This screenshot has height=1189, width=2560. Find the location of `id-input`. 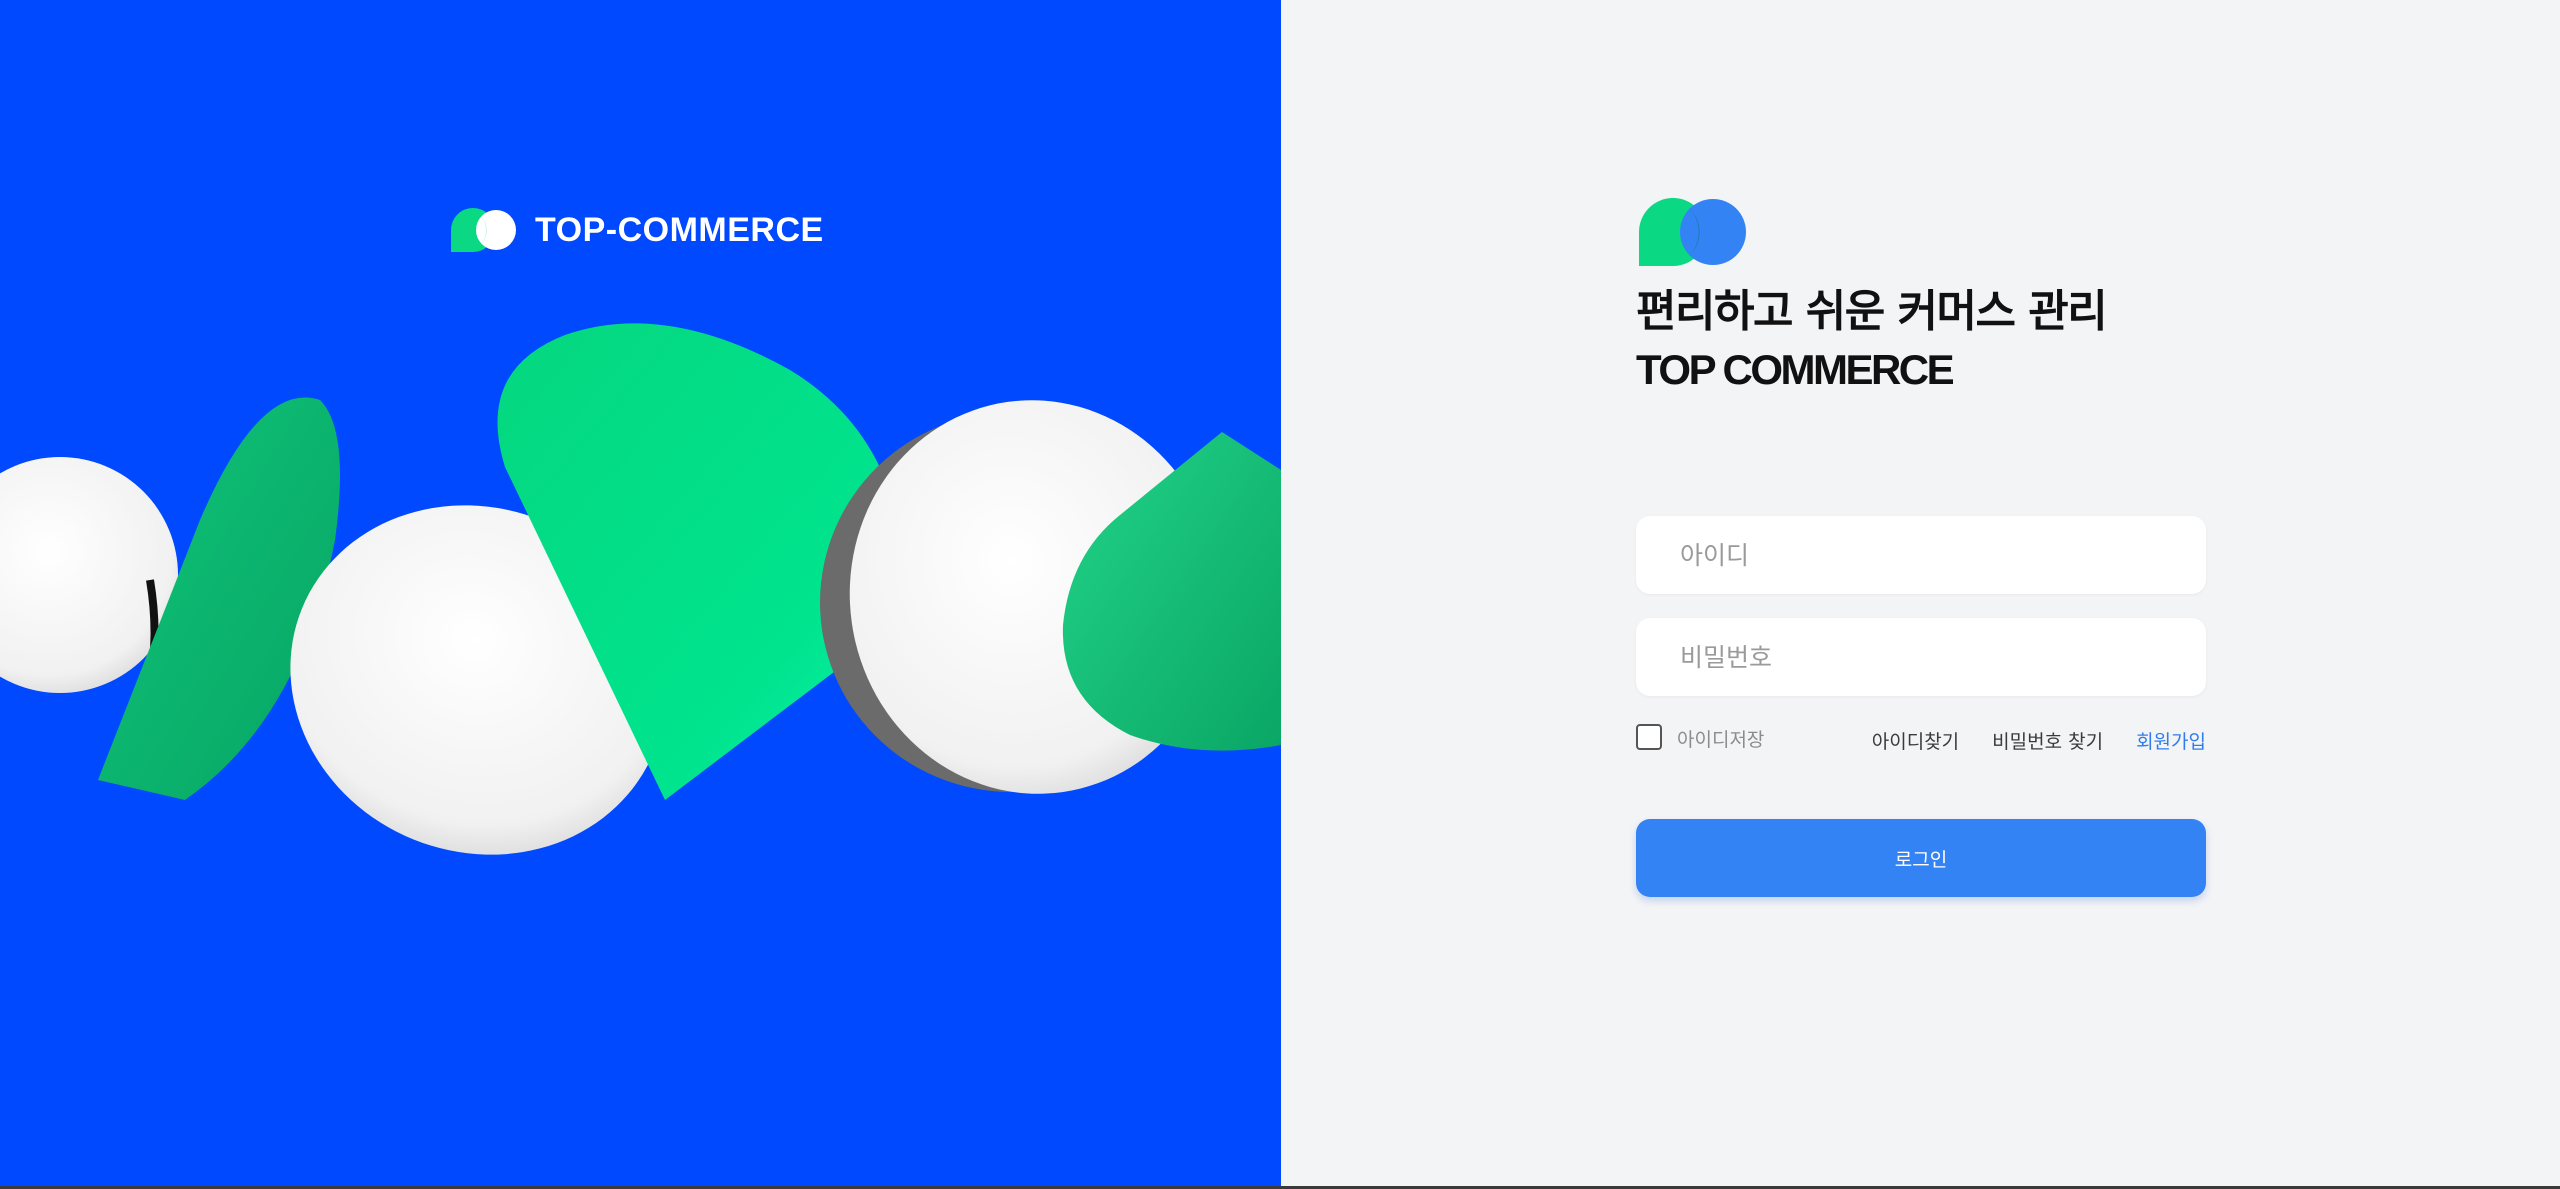

id-input is located at coordinates (1921, 555).